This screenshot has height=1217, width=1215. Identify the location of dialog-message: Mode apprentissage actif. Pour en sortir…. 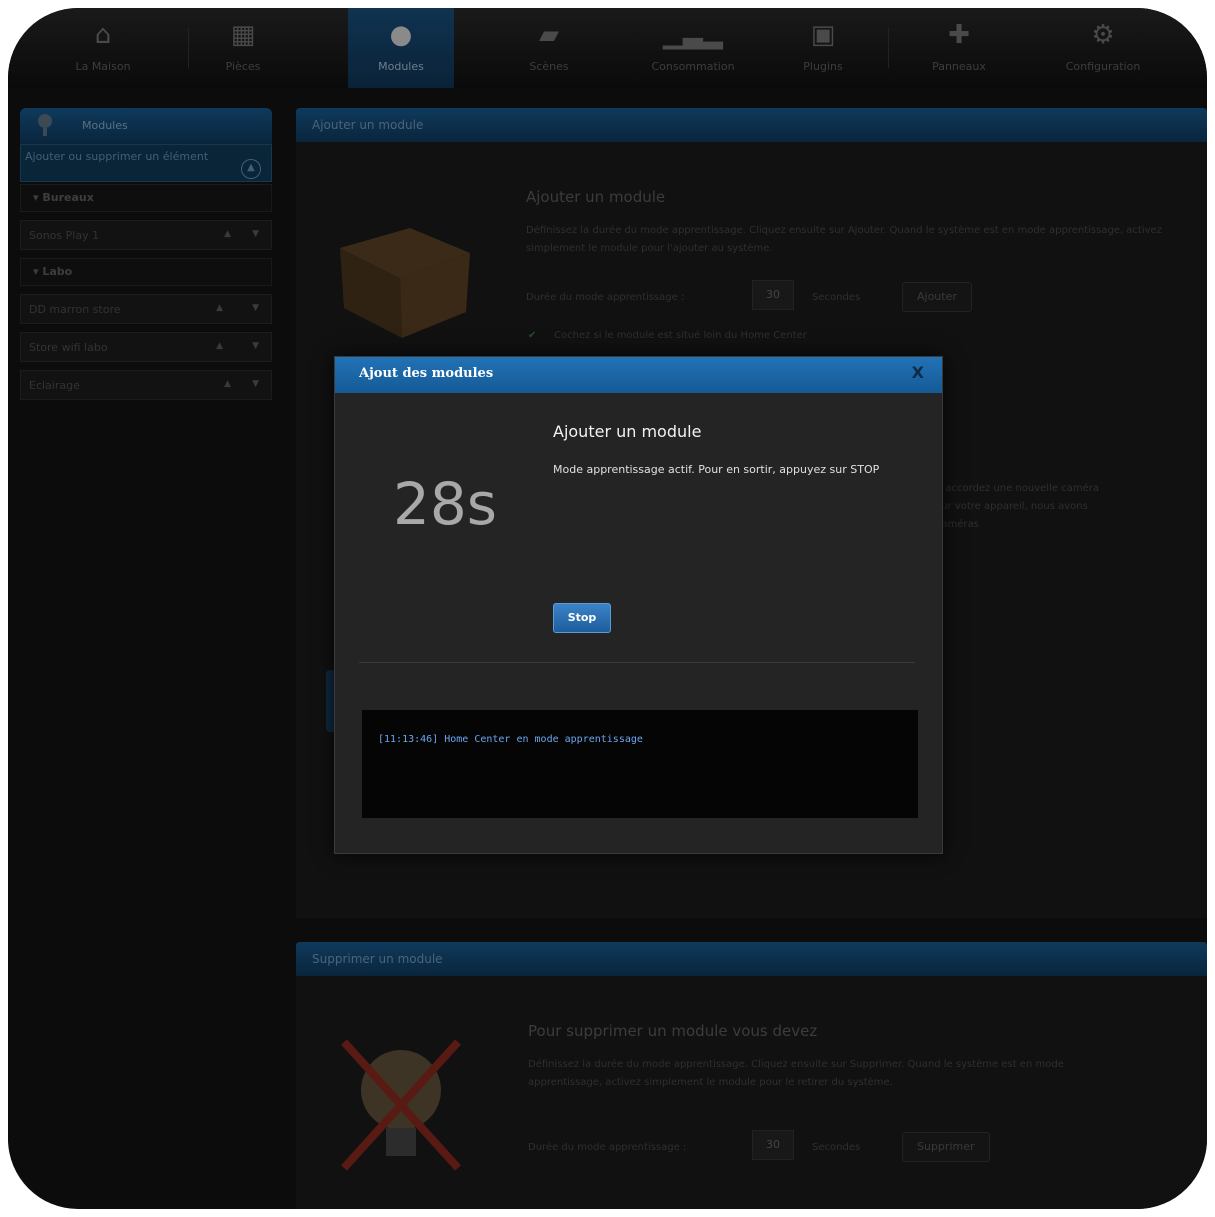
(716, 469).